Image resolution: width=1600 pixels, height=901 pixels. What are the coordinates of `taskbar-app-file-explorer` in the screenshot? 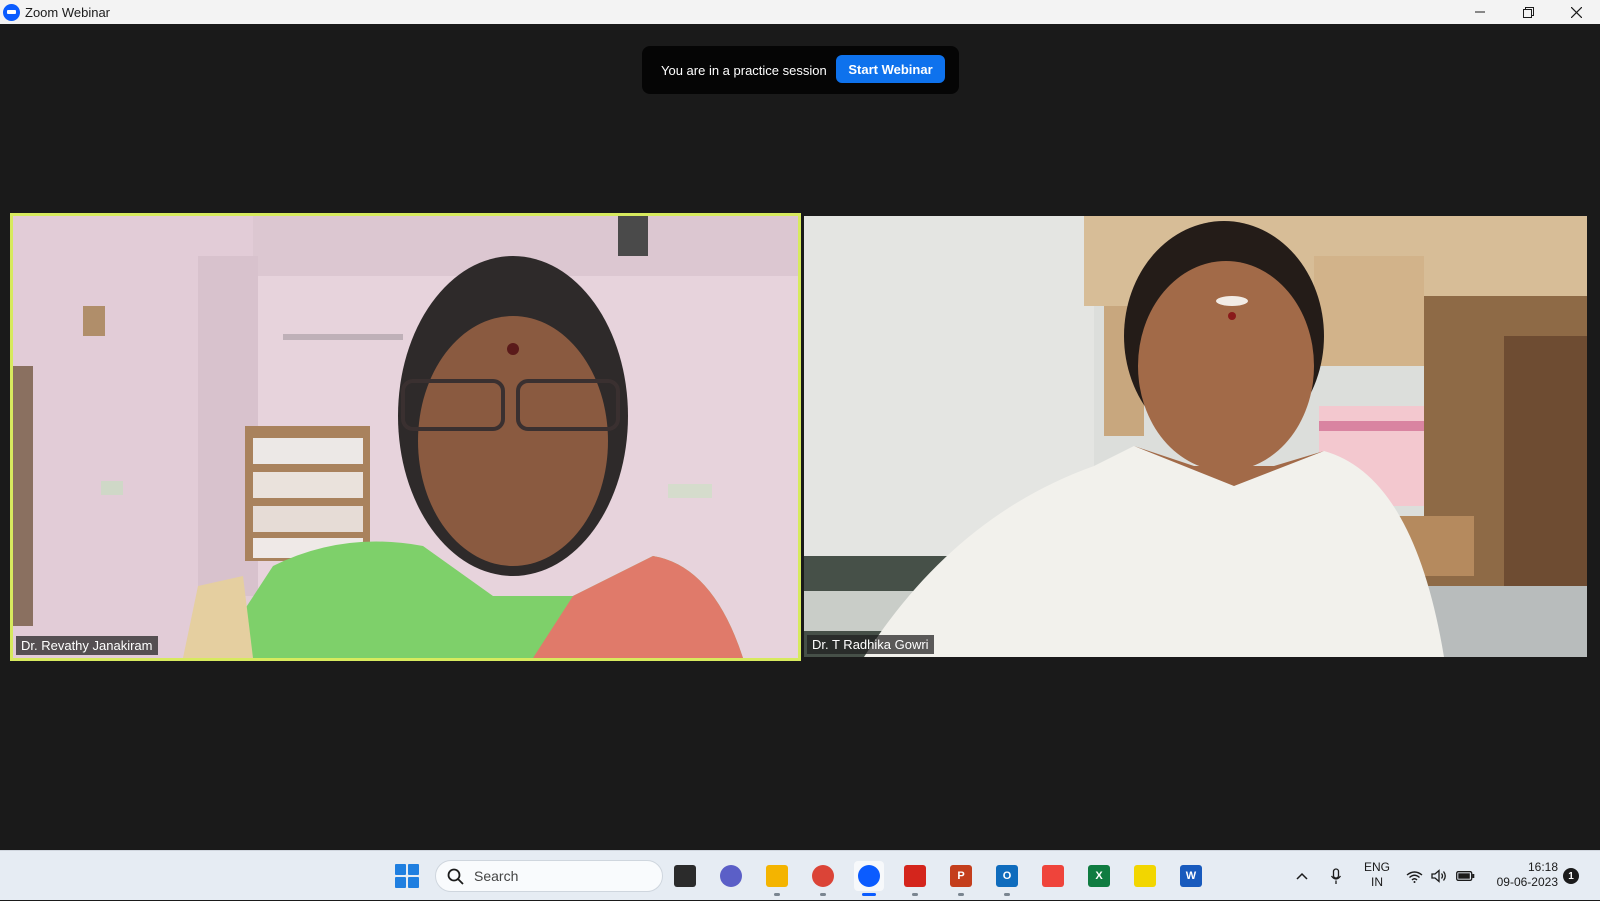 It's located at (777, 878).